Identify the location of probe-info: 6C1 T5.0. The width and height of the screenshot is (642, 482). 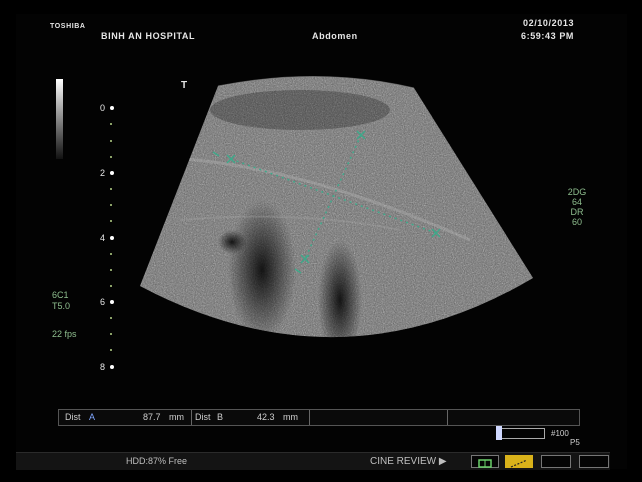
(61, 301).